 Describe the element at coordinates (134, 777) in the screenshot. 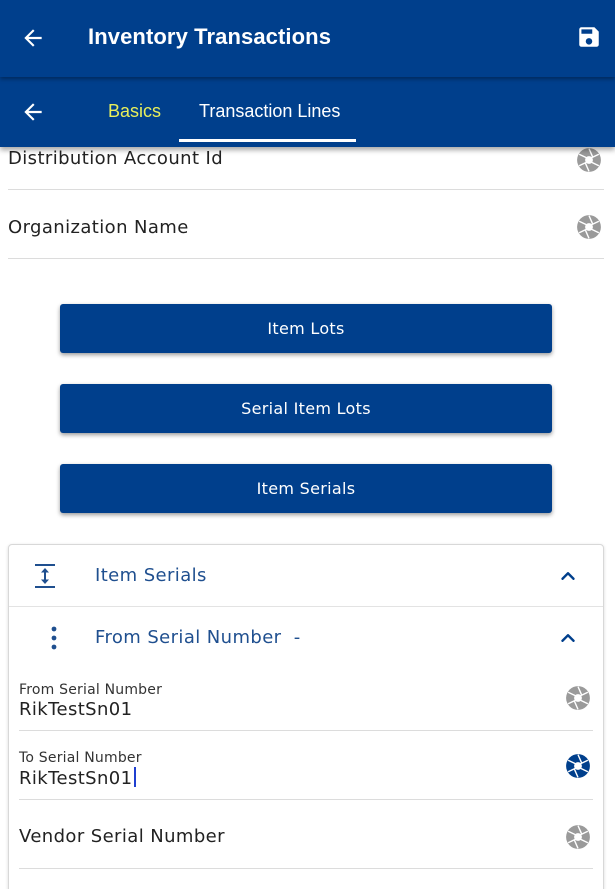

I see `text-cursor` at that location.